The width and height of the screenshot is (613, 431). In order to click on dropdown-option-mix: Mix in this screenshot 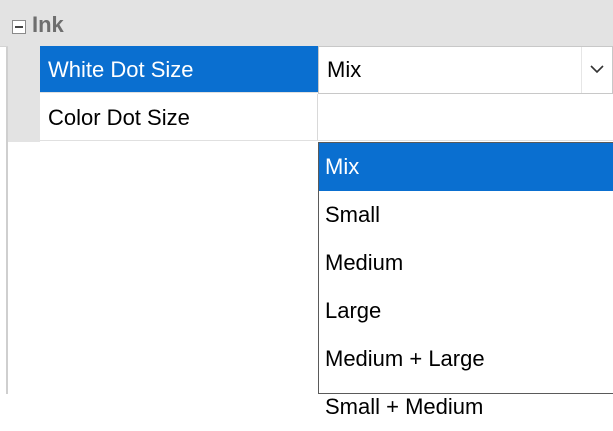, I will do `click(466, 167)`.